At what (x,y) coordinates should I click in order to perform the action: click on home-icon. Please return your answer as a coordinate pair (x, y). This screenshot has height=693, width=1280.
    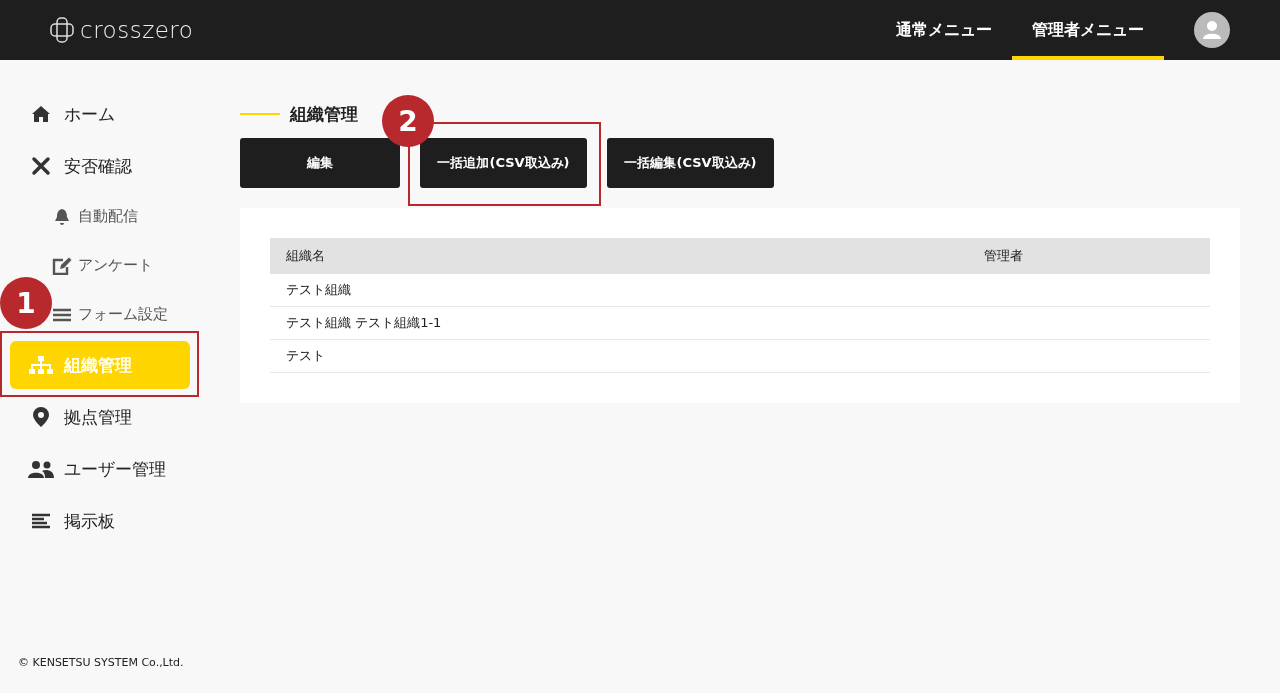
    Looking at the image, I should click on (41, 114).